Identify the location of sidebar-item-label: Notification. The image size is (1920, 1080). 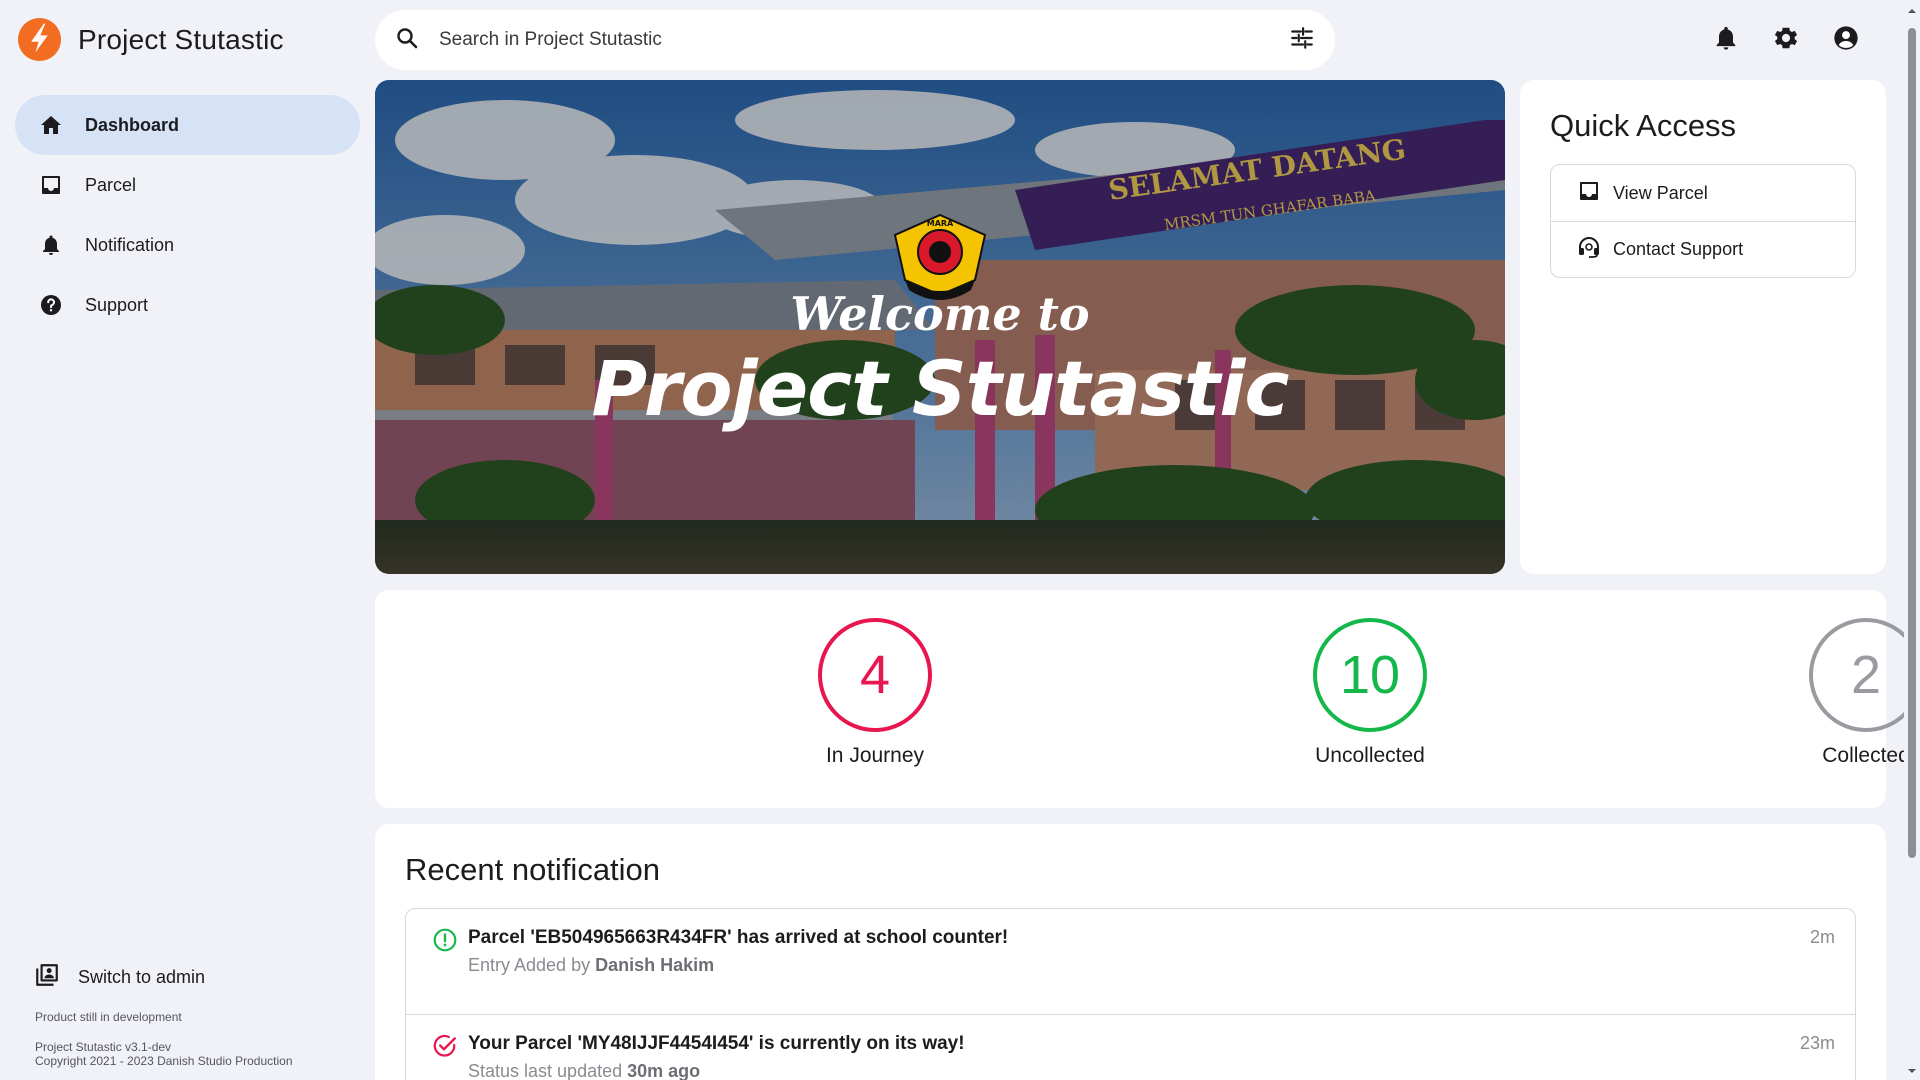
(130, 244).